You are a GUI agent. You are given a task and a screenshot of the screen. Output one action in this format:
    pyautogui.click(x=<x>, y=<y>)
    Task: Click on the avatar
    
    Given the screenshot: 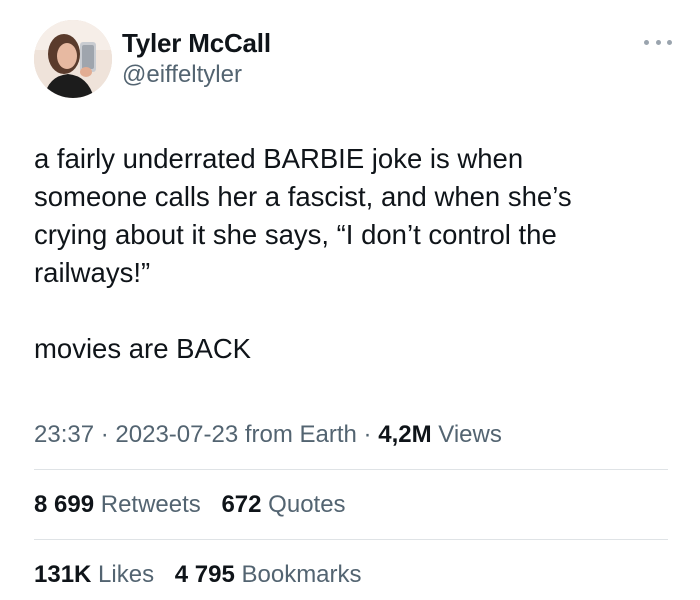 What is the action you would take?
    pyautogui.click(x=73, y=59)
    